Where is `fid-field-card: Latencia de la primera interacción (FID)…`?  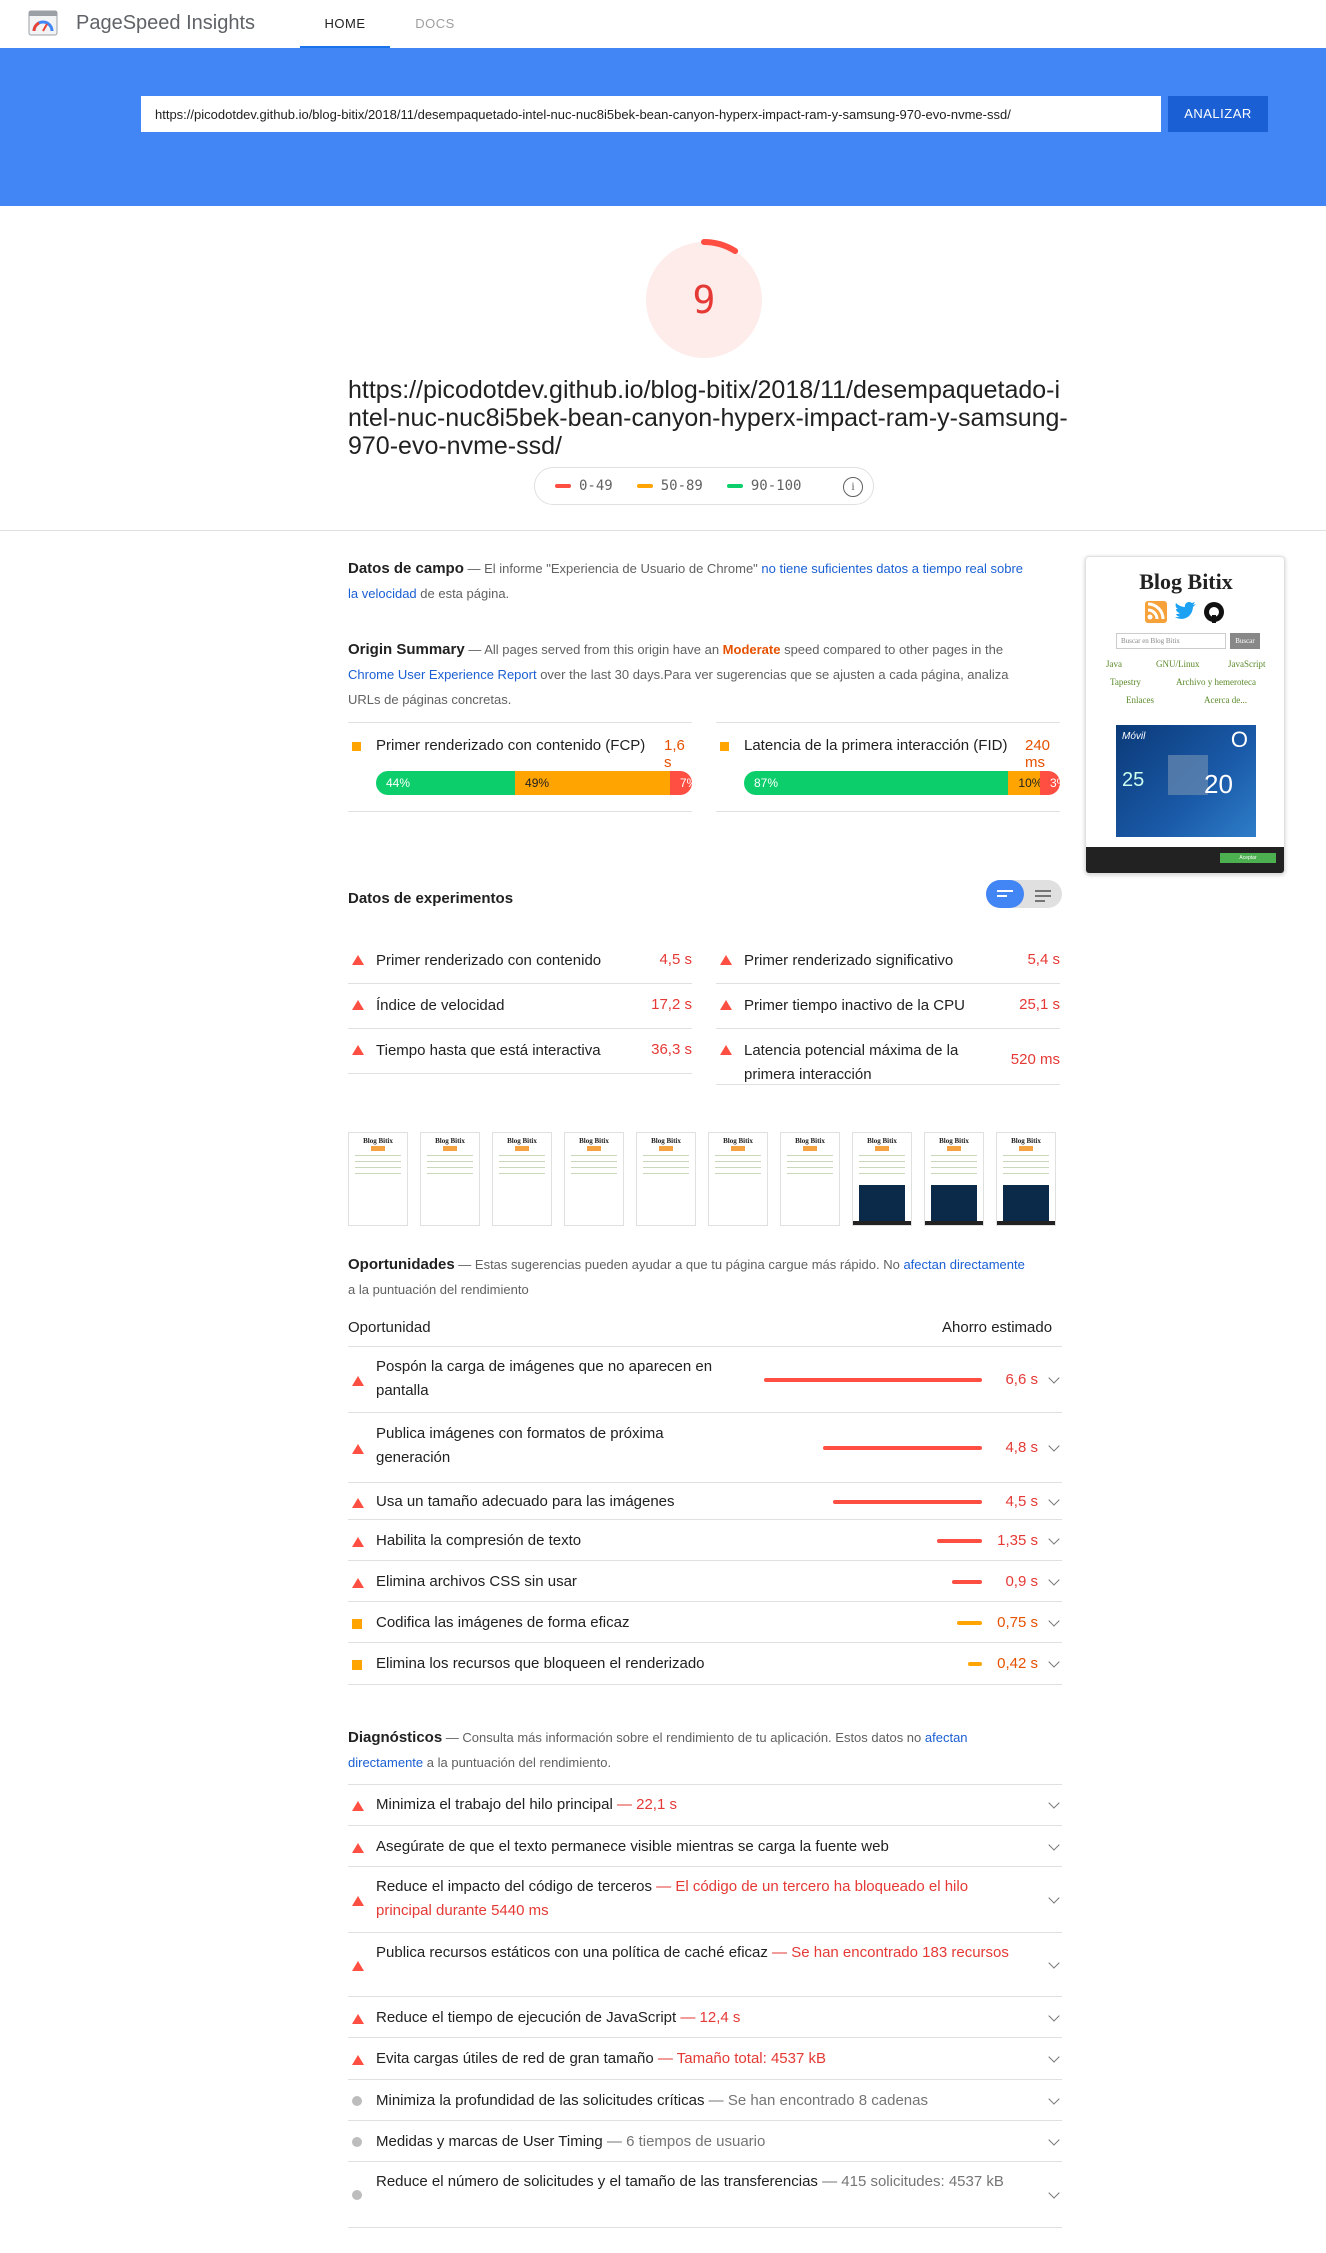
fid-field-card: Latencia de la primera interacción (FID)… is located at coordinates (888, 767).